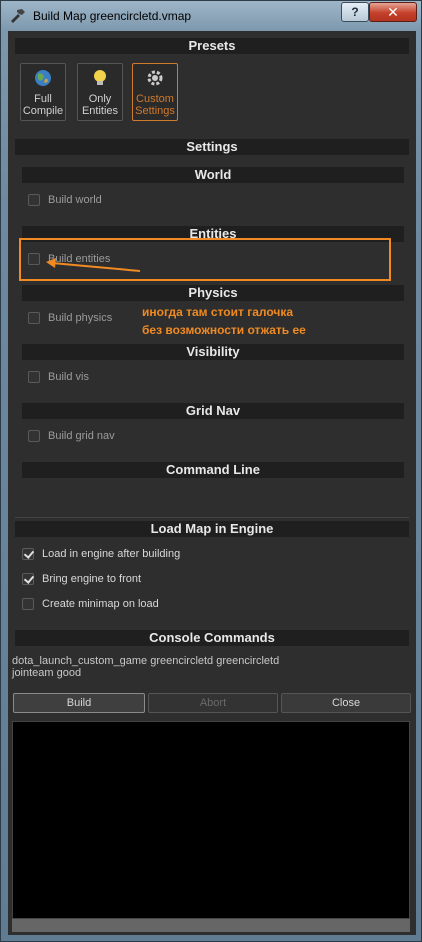  I want to click on preset-label: Settings, so click(155, 111).